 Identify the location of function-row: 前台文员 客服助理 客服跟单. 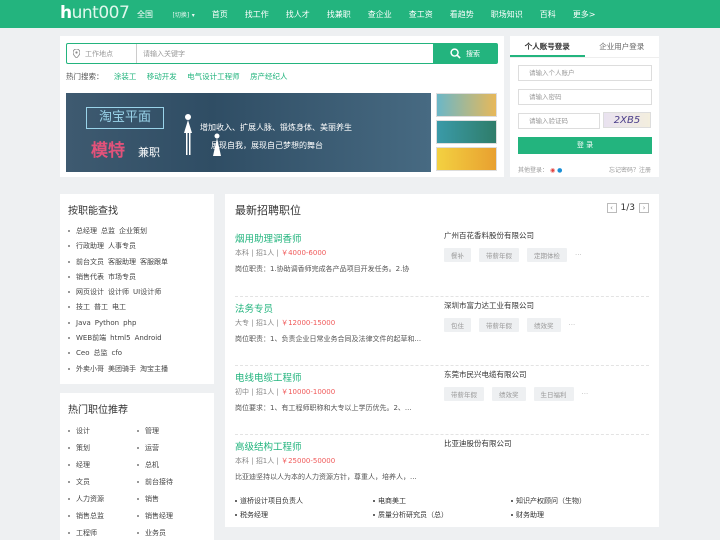
(137, 262).